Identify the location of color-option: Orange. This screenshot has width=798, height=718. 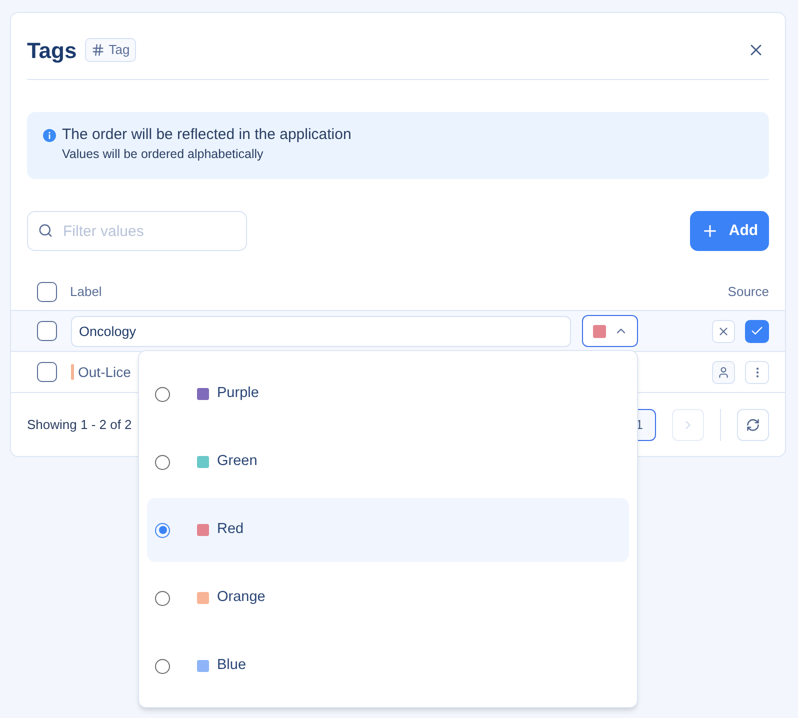
(388, 598).